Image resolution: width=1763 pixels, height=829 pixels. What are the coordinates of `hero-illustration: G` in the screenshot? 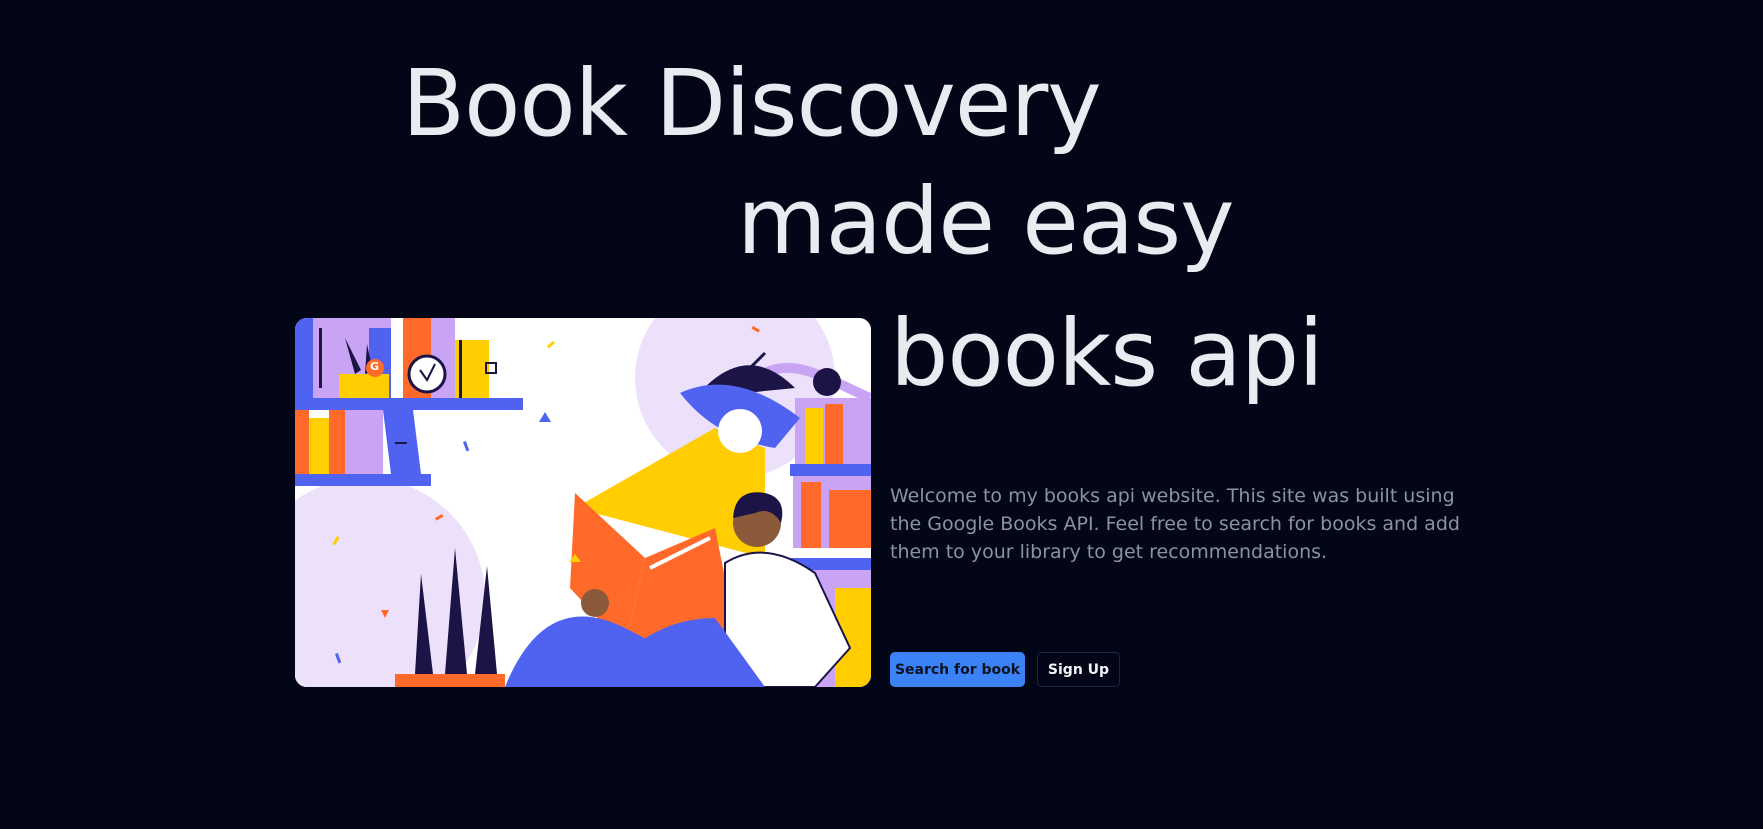 It's located at (583, 502).